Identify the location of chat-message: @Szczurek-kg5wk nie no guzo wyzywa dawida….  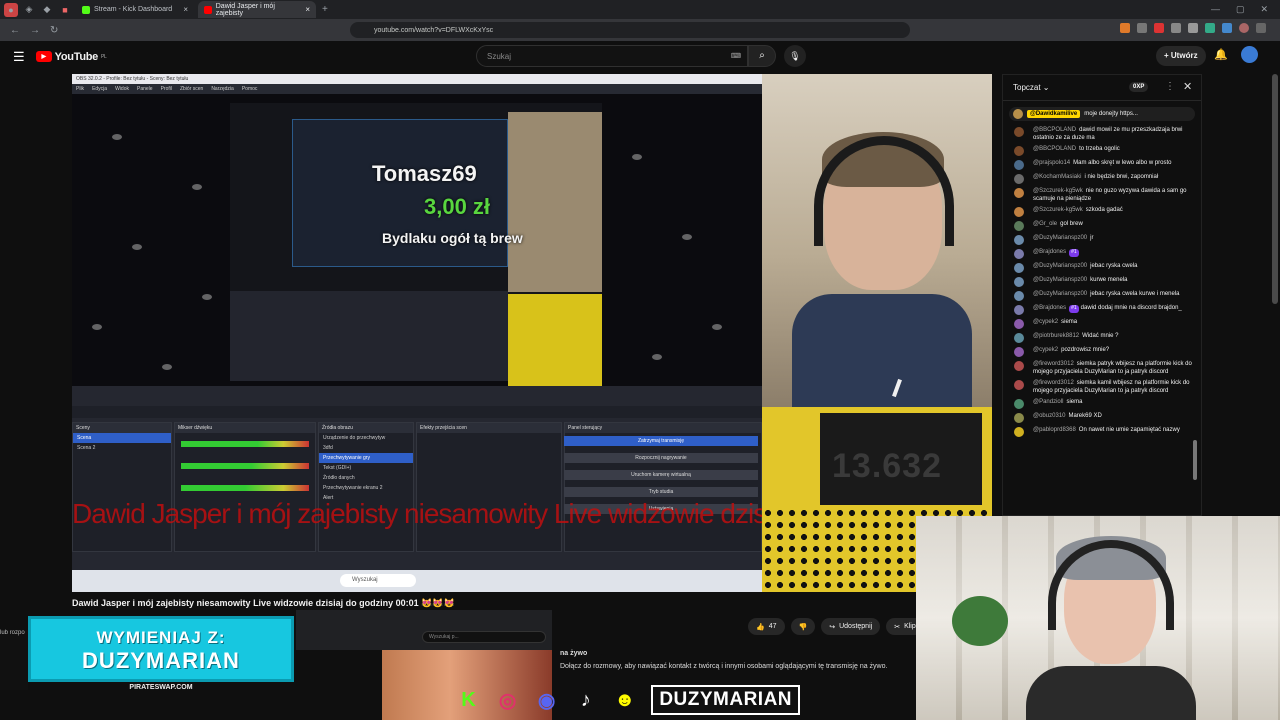
(1102, 195).